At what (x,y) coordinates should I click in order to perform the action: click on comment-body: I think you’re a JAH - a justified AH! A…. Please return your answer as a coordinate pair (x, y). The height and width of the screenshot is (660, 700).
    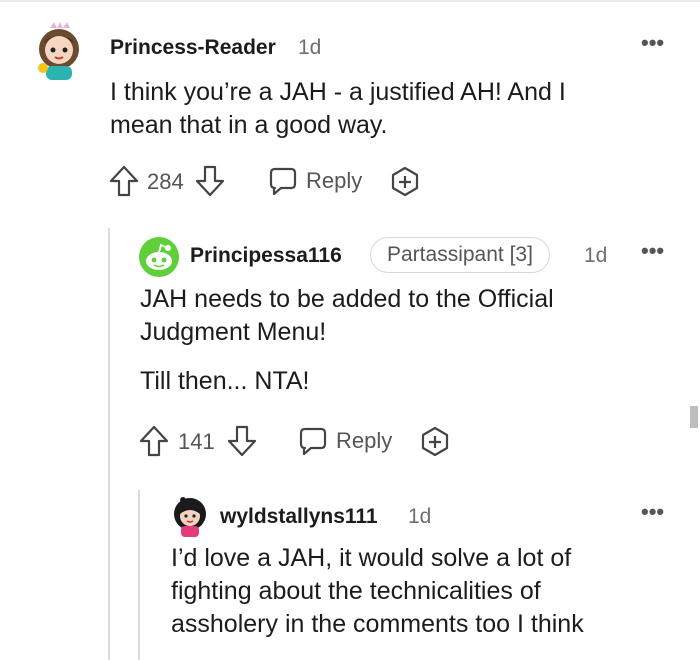
    Looking at the image, I should click on (338, 108).